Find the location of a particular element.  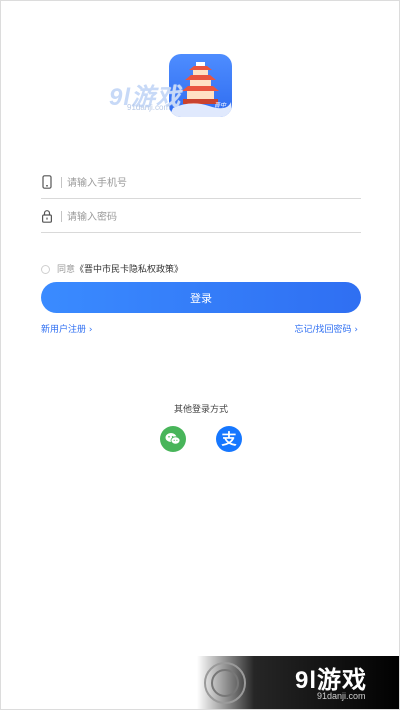

agreement-prefix: 同意 is located at coordinates (66, 270).